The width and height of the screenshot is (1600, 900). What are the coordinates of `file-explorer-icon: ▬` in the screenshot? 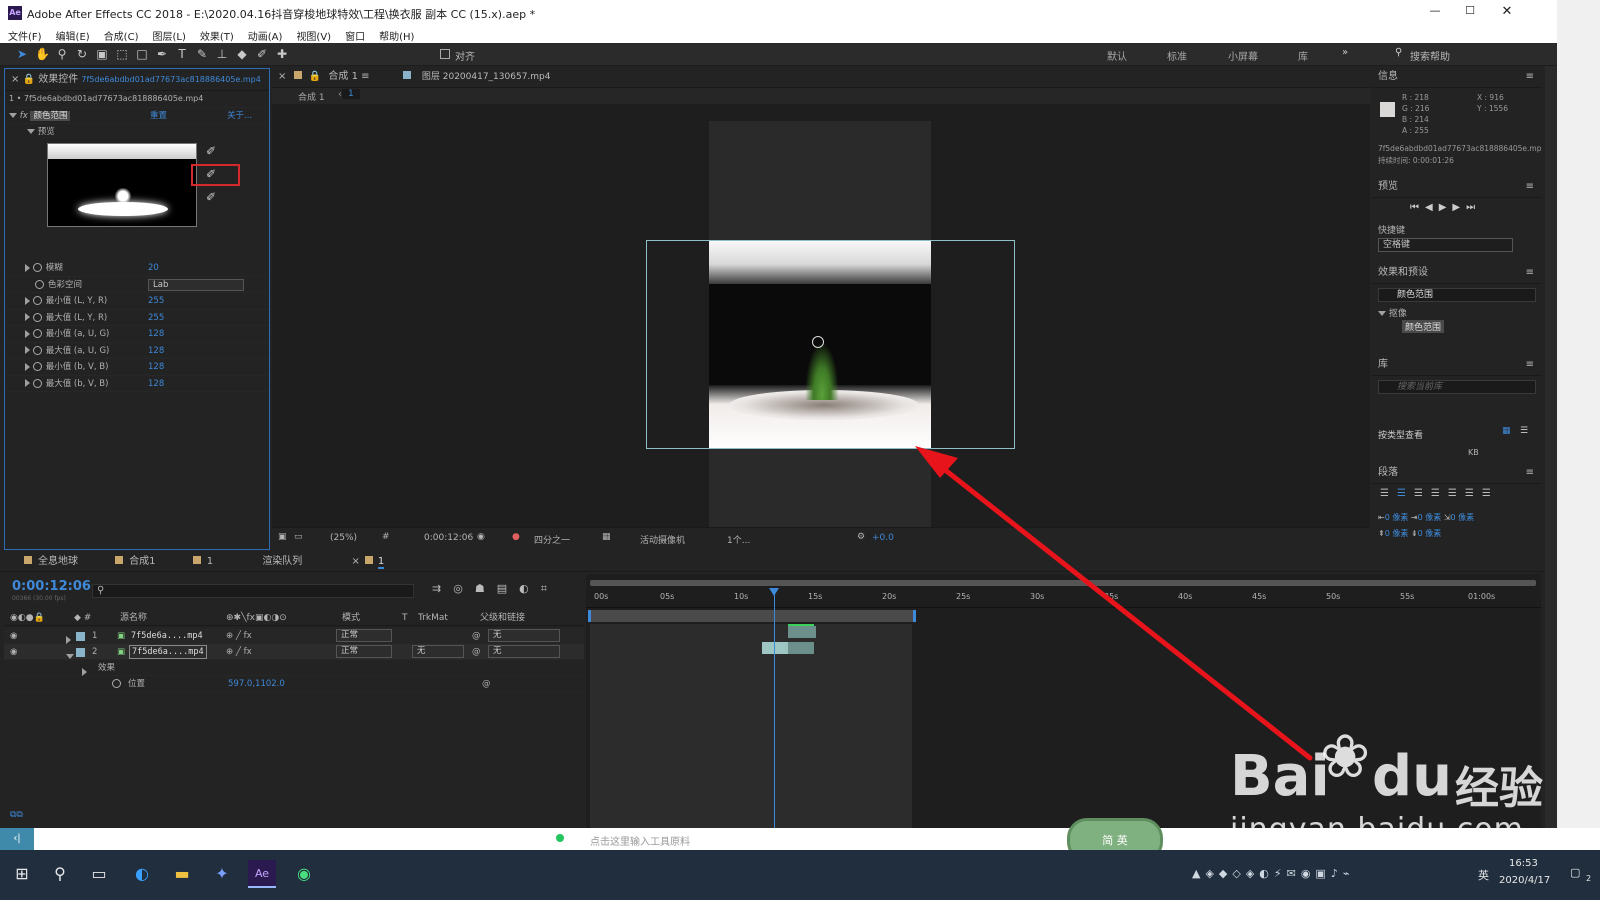 It's located at (182, 874).